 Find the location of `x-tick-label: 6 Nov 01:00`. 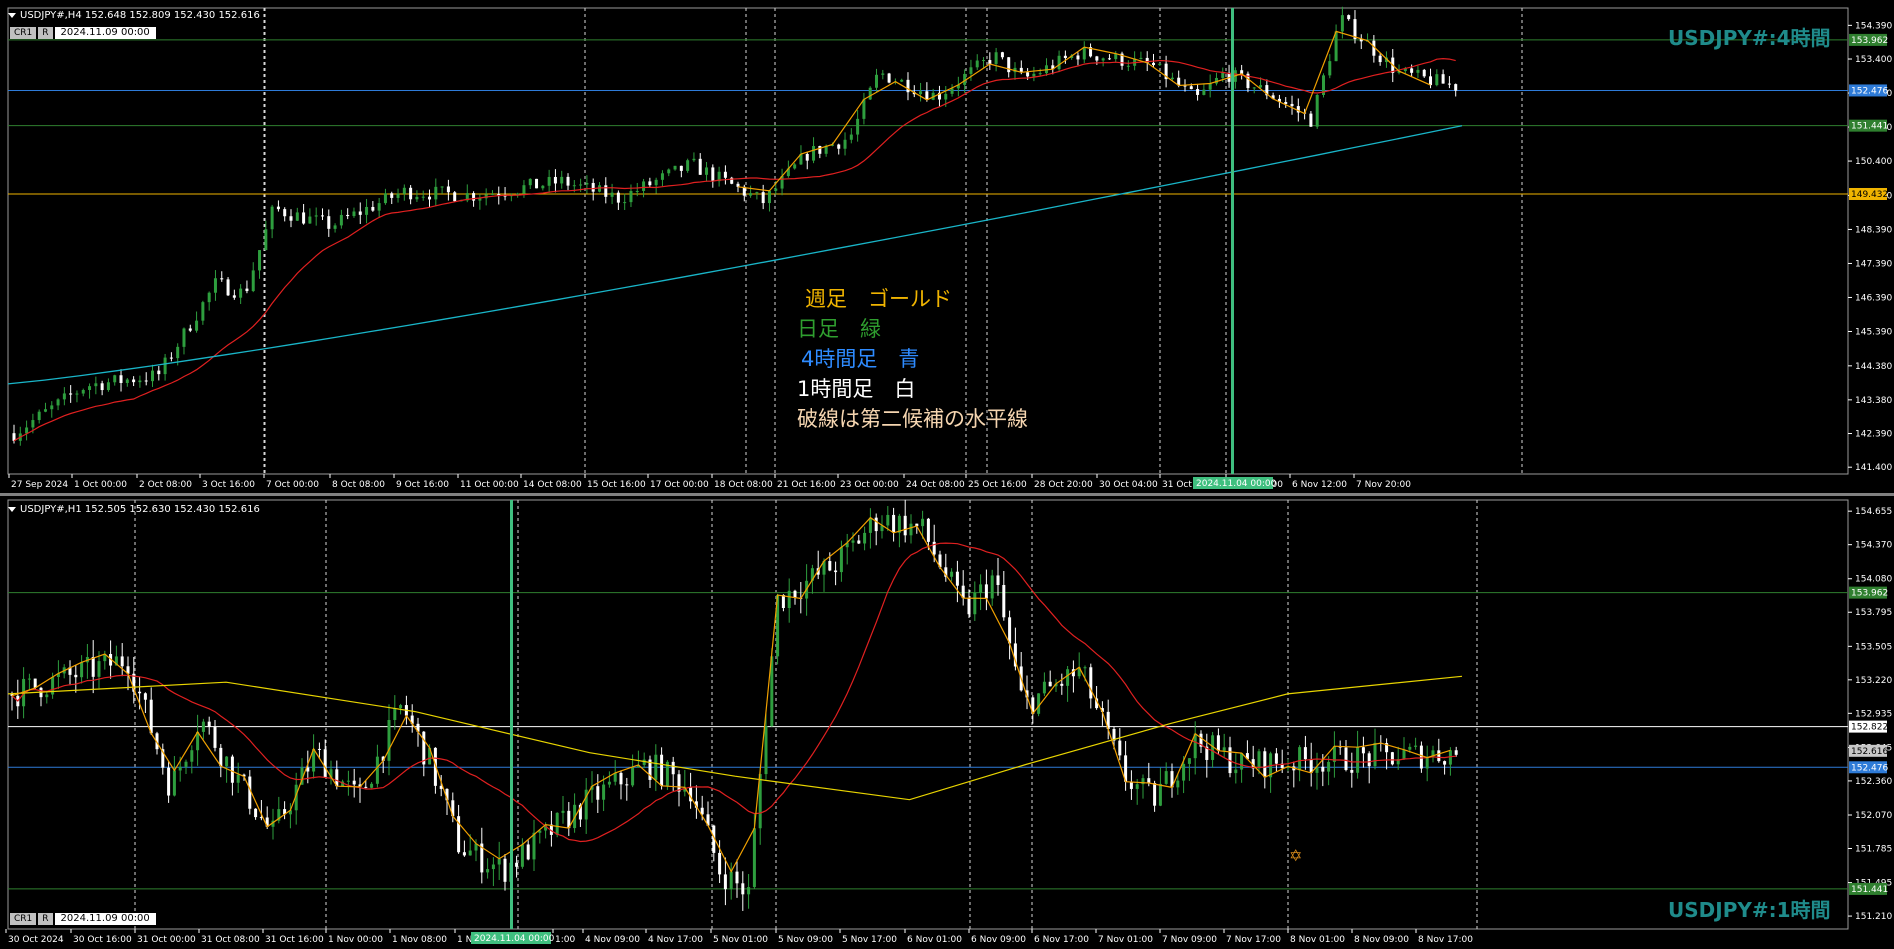

x-tick-label: 6 Nov 01:00 is located at coordinates (934, 940).